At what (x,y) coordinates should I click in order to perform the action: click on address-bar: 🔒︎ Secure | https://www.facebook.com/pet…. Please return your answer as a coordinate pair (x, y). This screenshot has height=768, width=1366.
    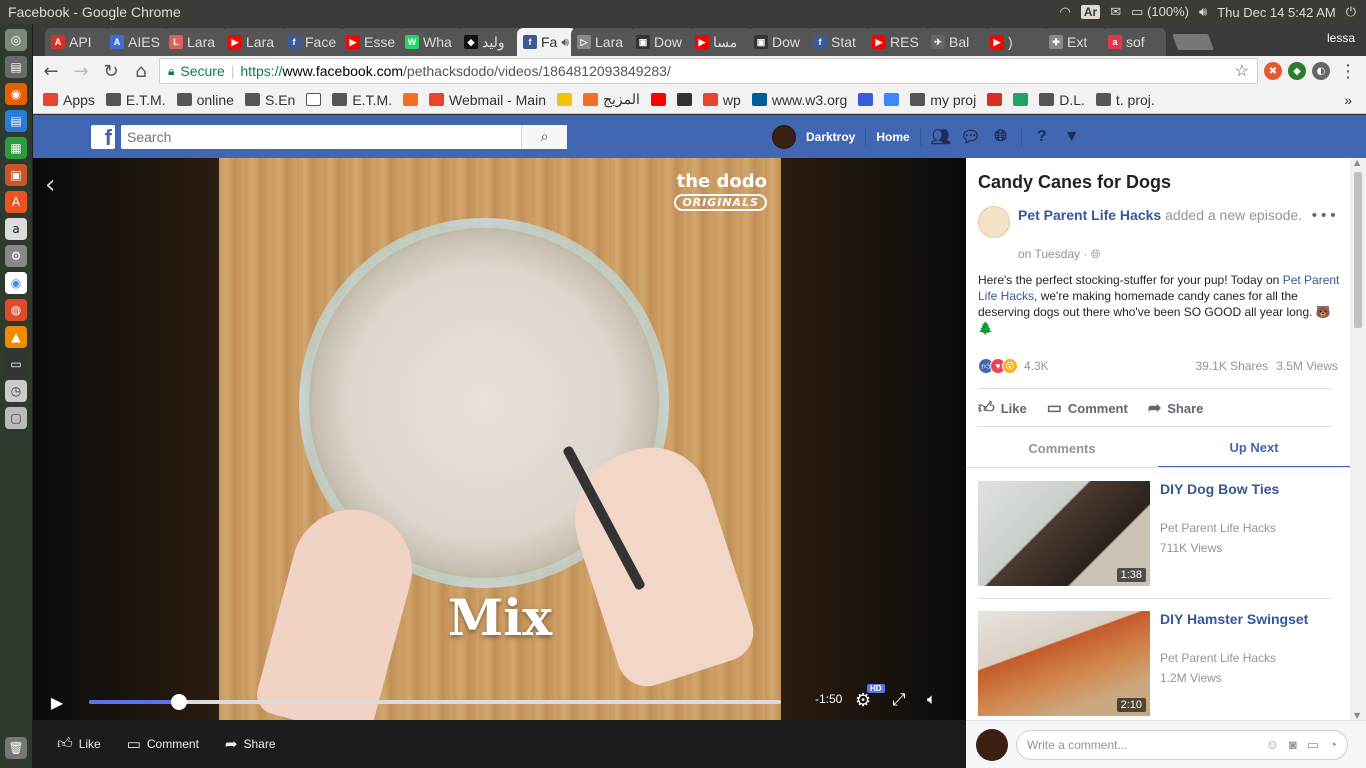
    Looking at the image, I should click on (708, 71).